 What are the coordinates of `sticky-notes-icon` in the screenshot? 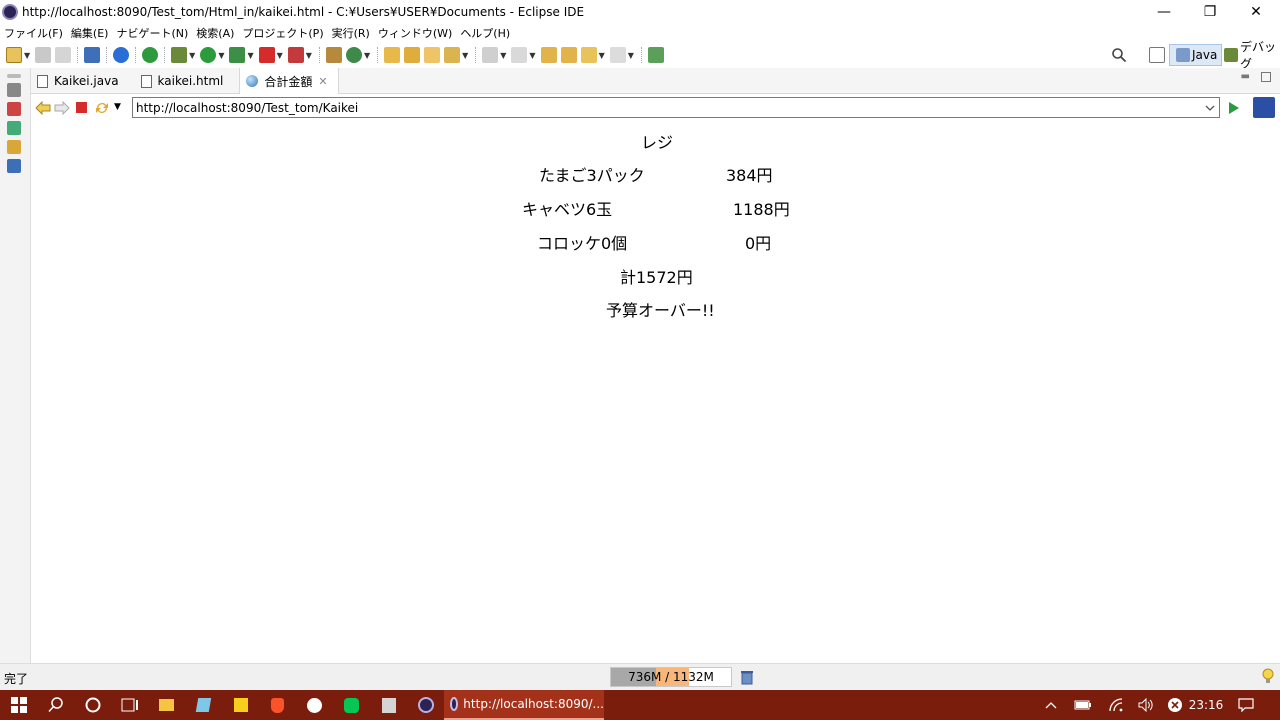 It's located at (240, 705).